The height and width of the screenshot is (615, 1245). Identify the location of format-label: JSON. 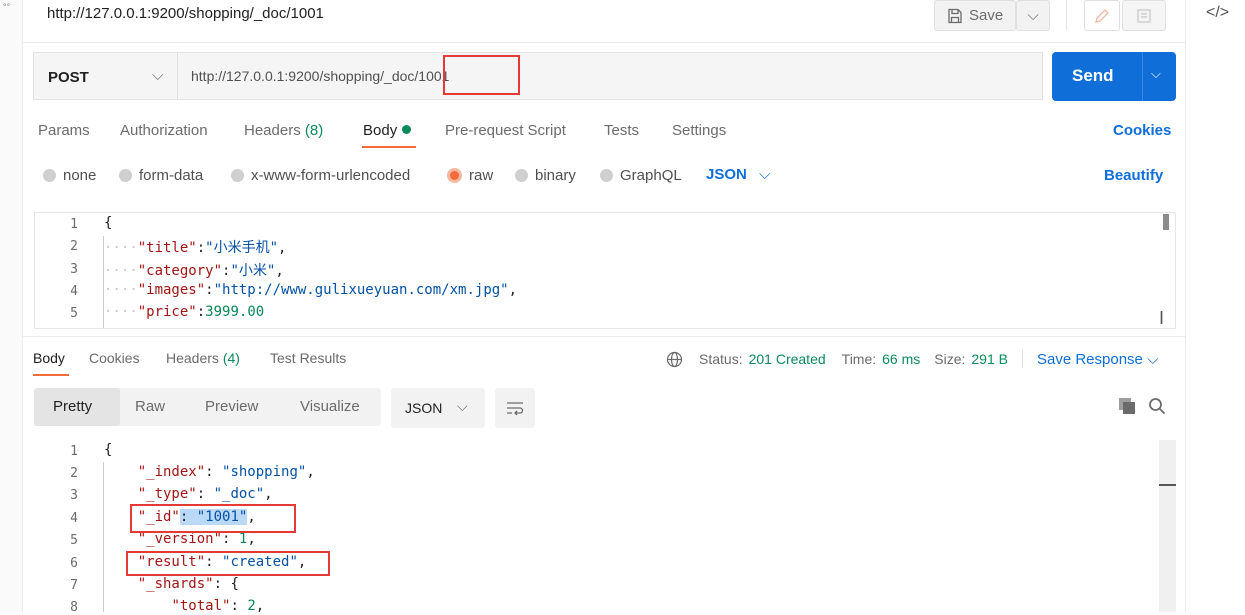
(726, 174).